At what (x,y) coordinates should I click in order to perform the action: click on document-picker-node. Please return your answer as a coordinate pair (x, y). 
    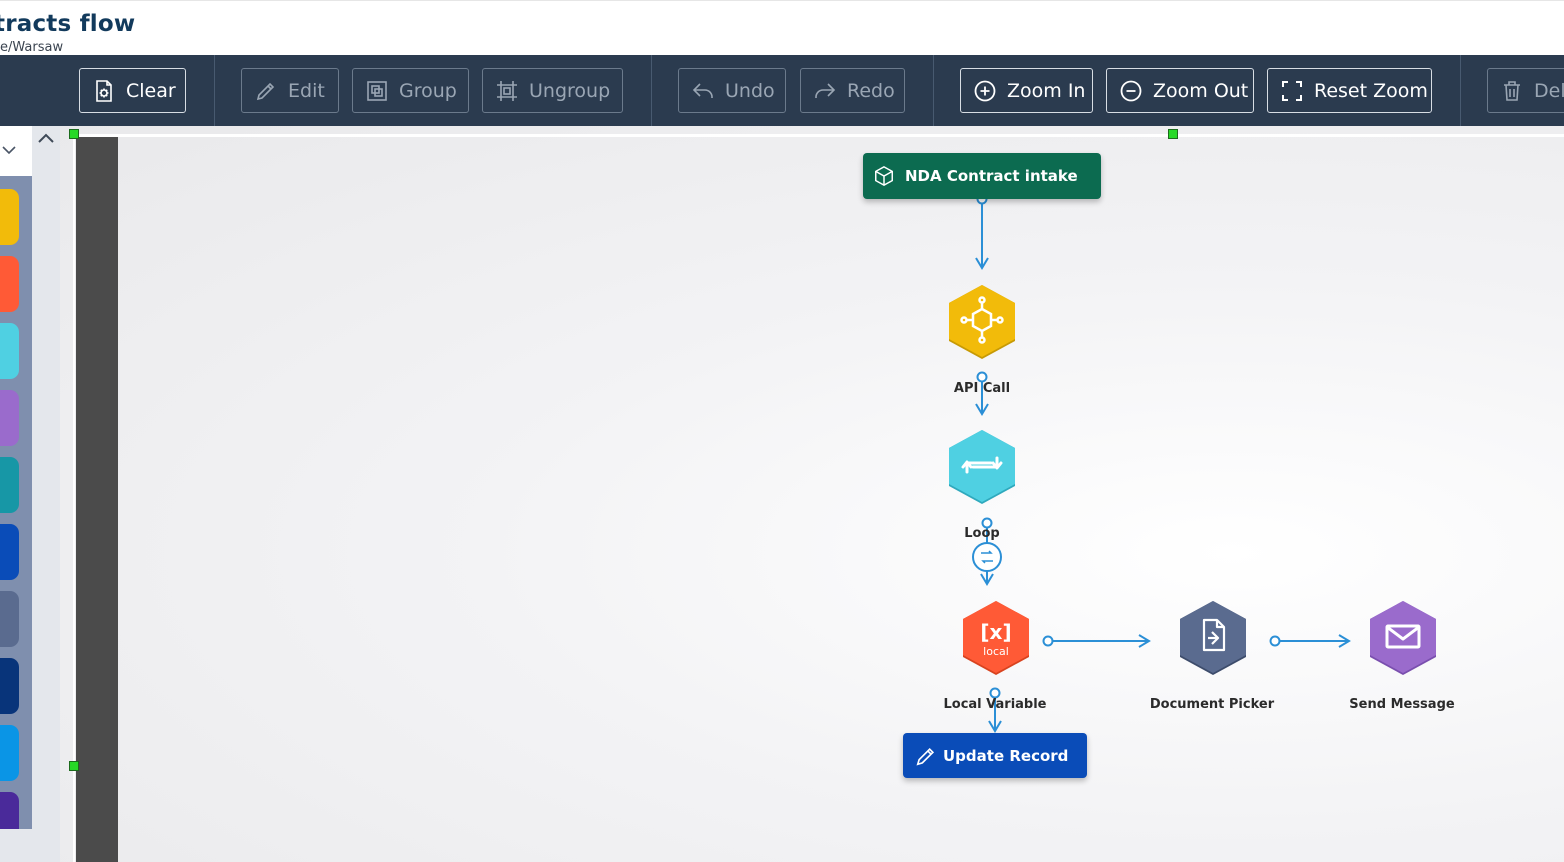
    Looking at the image, I should click on (1213, 638).